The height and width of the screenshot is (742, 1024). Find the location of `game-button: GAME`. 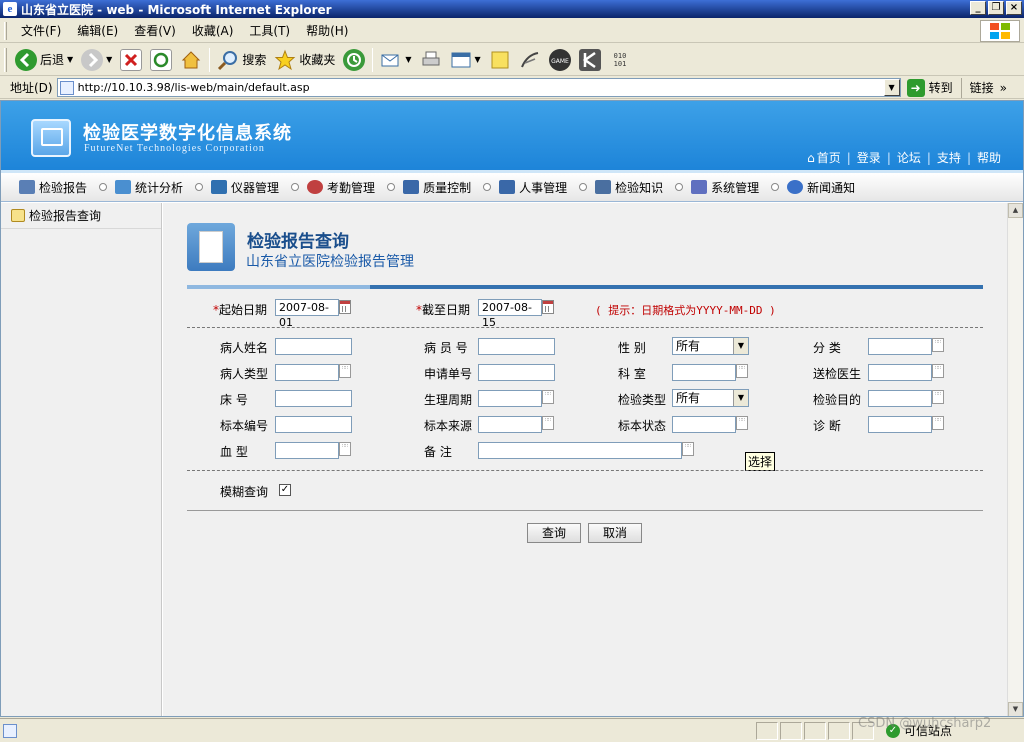

game-button: GAME is located at coordinates (560, 60).